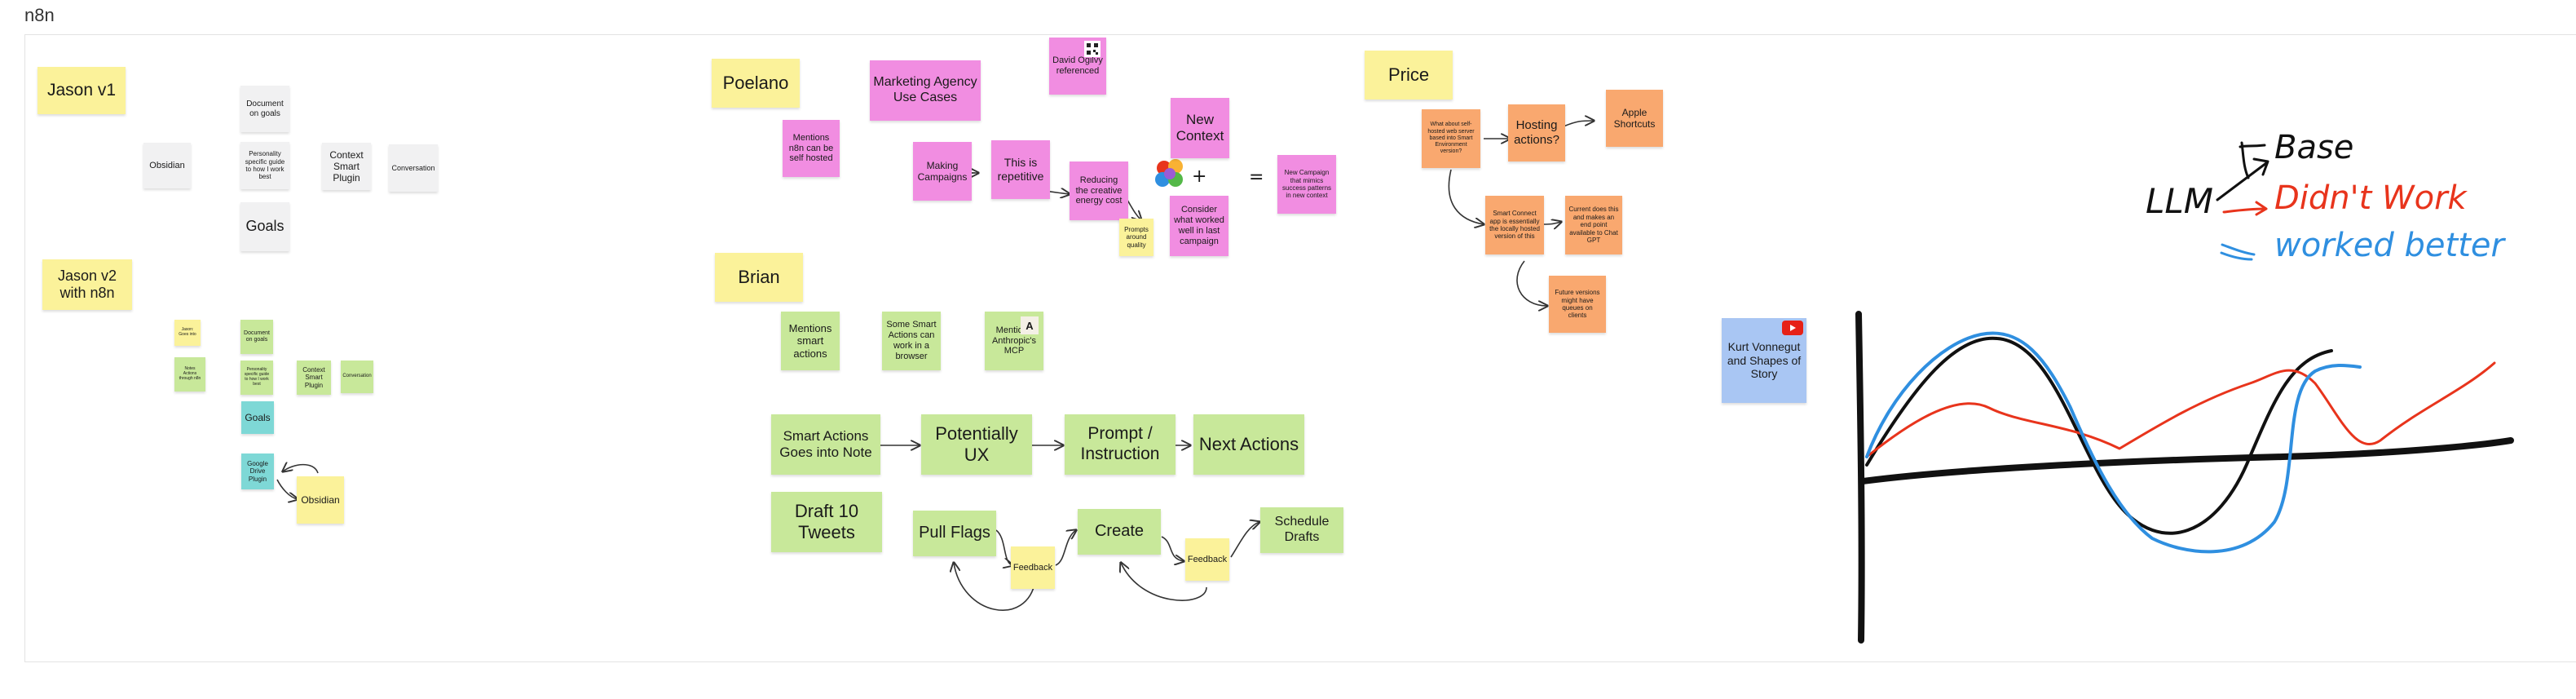  Describe the element at coordinates (320, 500) in the screenshot. I see `v2-obsidian-note: Obsidian` at that location.